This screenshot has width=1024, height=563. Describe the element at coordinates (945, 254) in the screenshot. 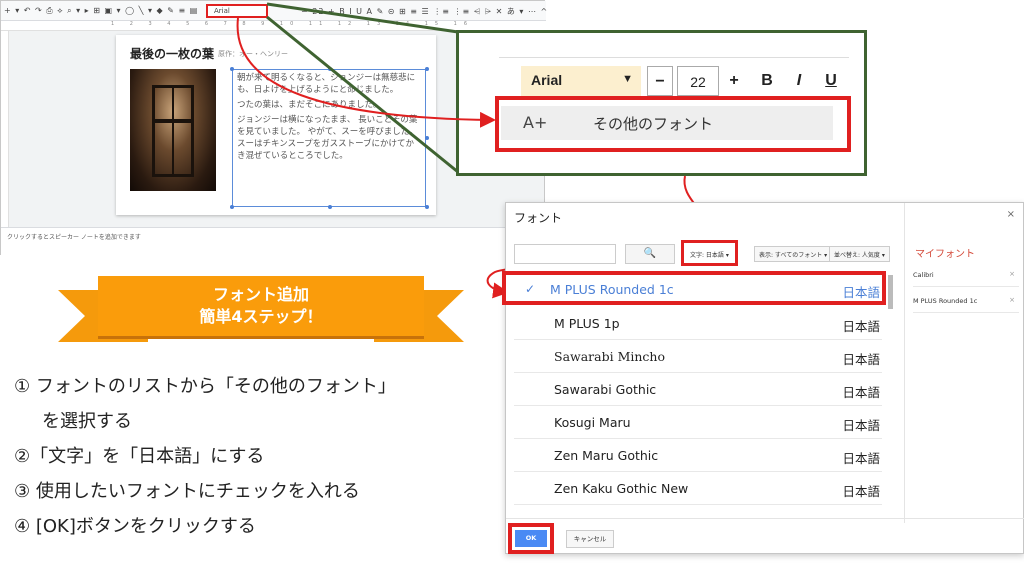

I see `my-fonts-title: マイフォント` at that location.